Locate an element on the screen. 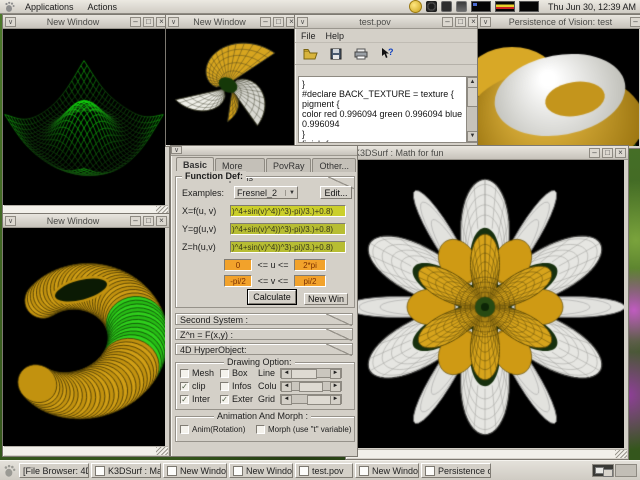  examples-combobox: Fresnel_2 ▼ is located at coordinates (266, 192).